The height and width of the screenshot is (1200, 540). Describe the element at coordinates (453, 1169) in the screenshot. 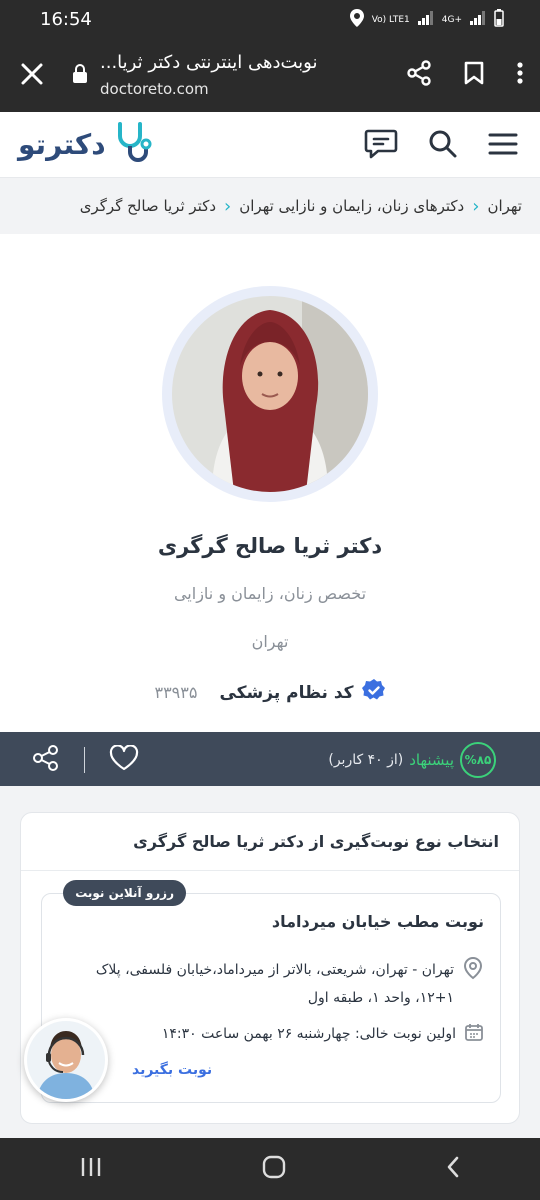

I see `back-icon` at that location.